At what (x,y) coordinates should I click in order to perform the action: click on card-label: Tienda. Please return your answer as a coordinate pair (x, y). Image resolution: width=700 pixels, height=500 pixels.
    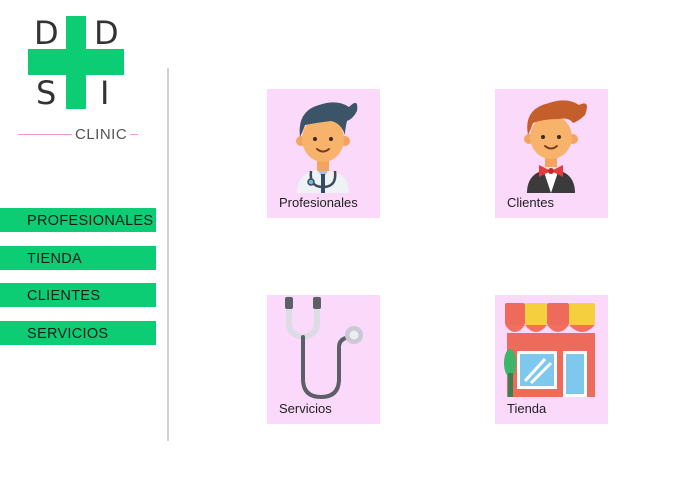
    Looking at the image, I should click on (527, 408).